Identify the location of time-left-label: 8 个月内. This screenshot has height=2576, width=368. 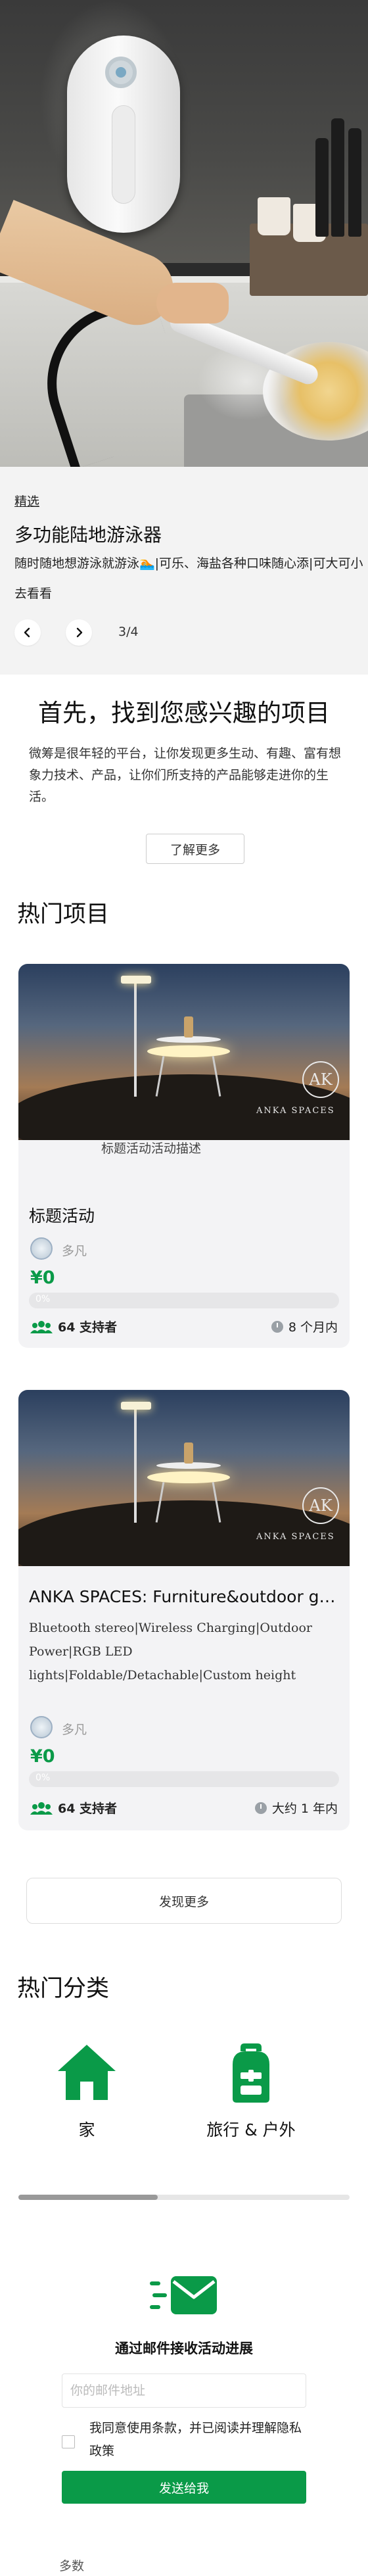
(313, 1328).